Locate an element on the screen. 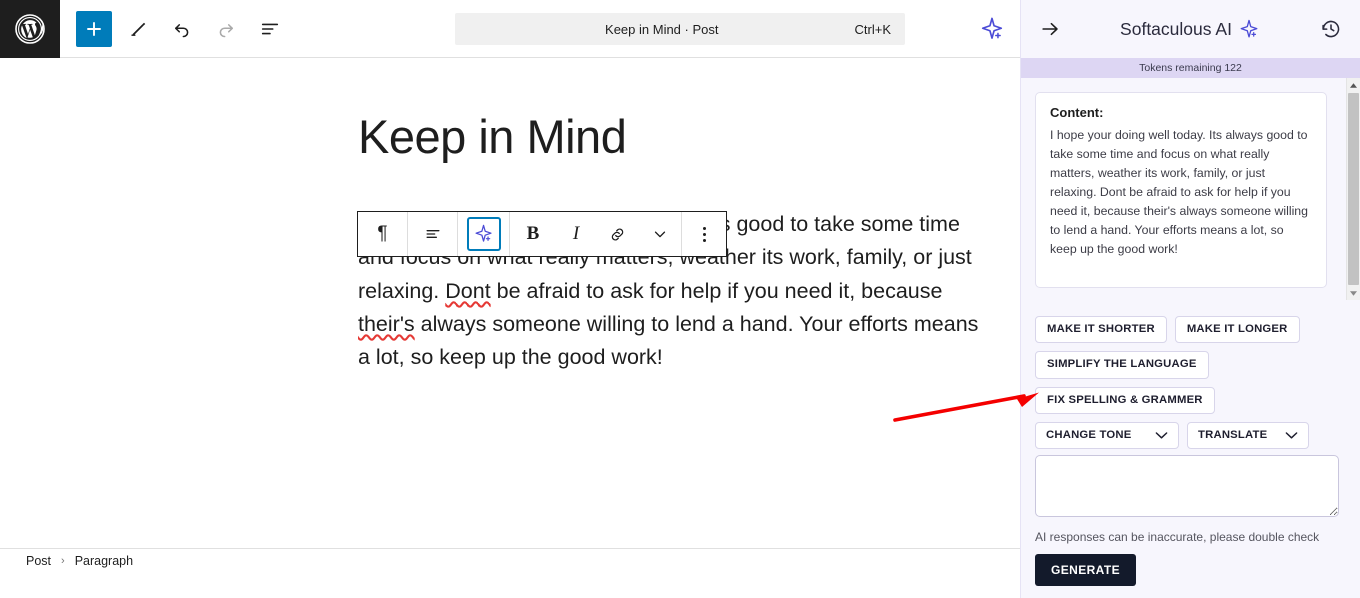  scroll-up-arrow-icon is located at coordinates (1353, 85).